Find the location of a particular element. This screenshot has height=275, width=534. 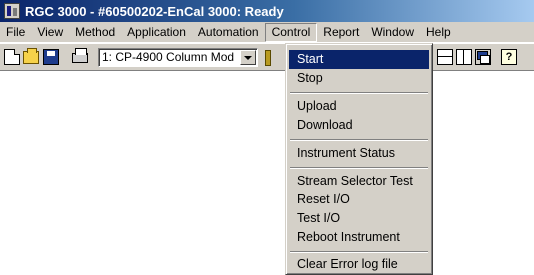

menu-item-stop: Stop is located at coordinates (359, 78).